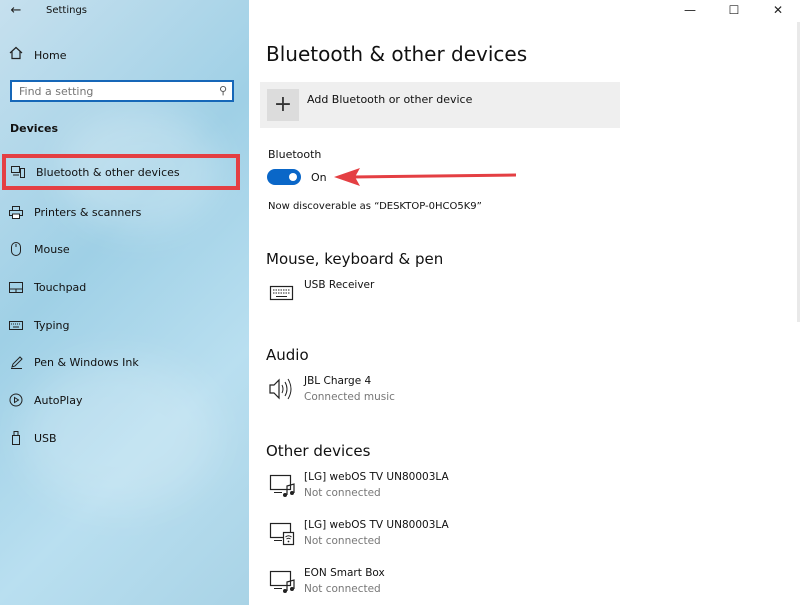 The width and height of the screenshot is (800, 605). Describe the element at coordinates (45, 438) in the screenshot. I see `sidebar-item-label: USB` at that location.